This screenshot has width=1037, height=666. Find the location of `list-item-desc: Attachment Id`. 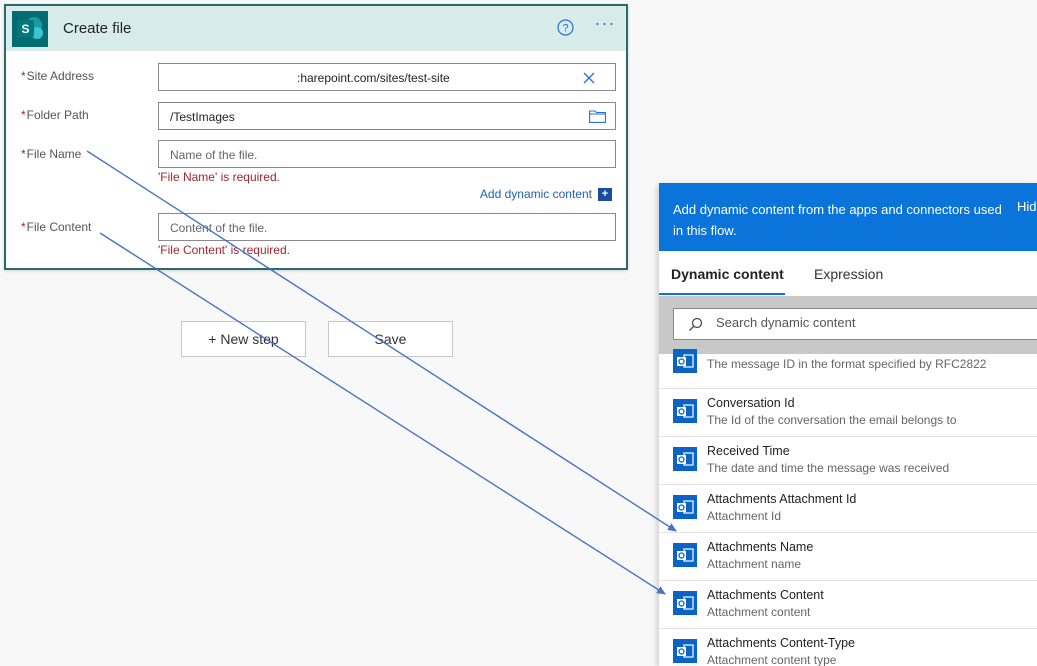

list-item-desc: Attachment Id is located at coordinates (744, 516).